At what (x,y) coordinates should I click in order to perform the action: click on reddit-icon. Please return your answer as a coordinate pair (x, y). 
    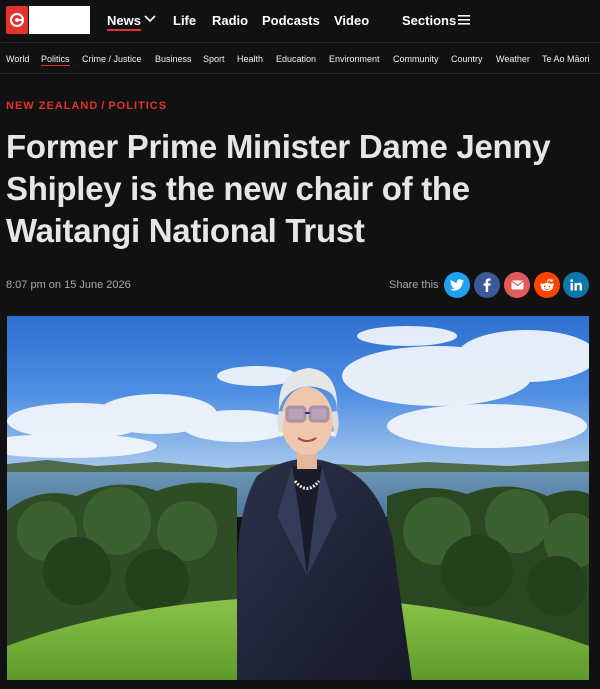
    Looking at the image, I should click on (547, 285).